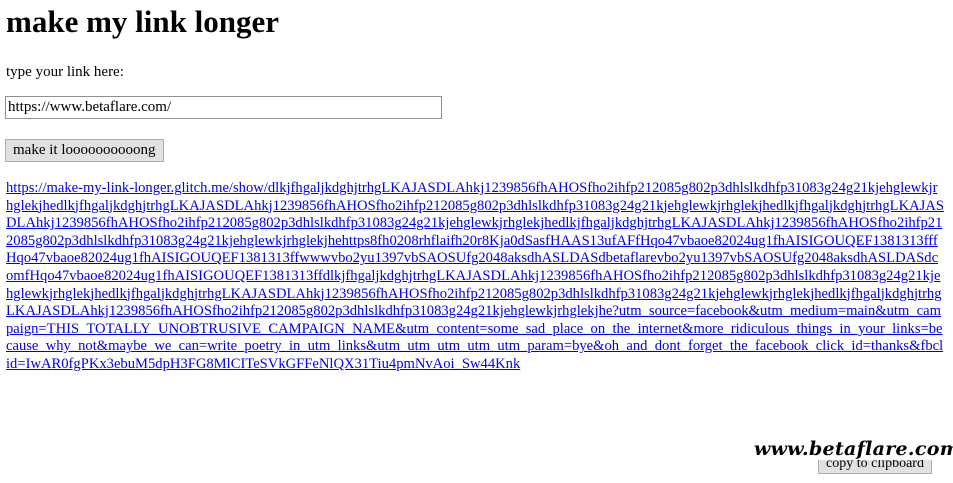 The image size is (953, 483). I want to click on link-input, so click(223, 107).